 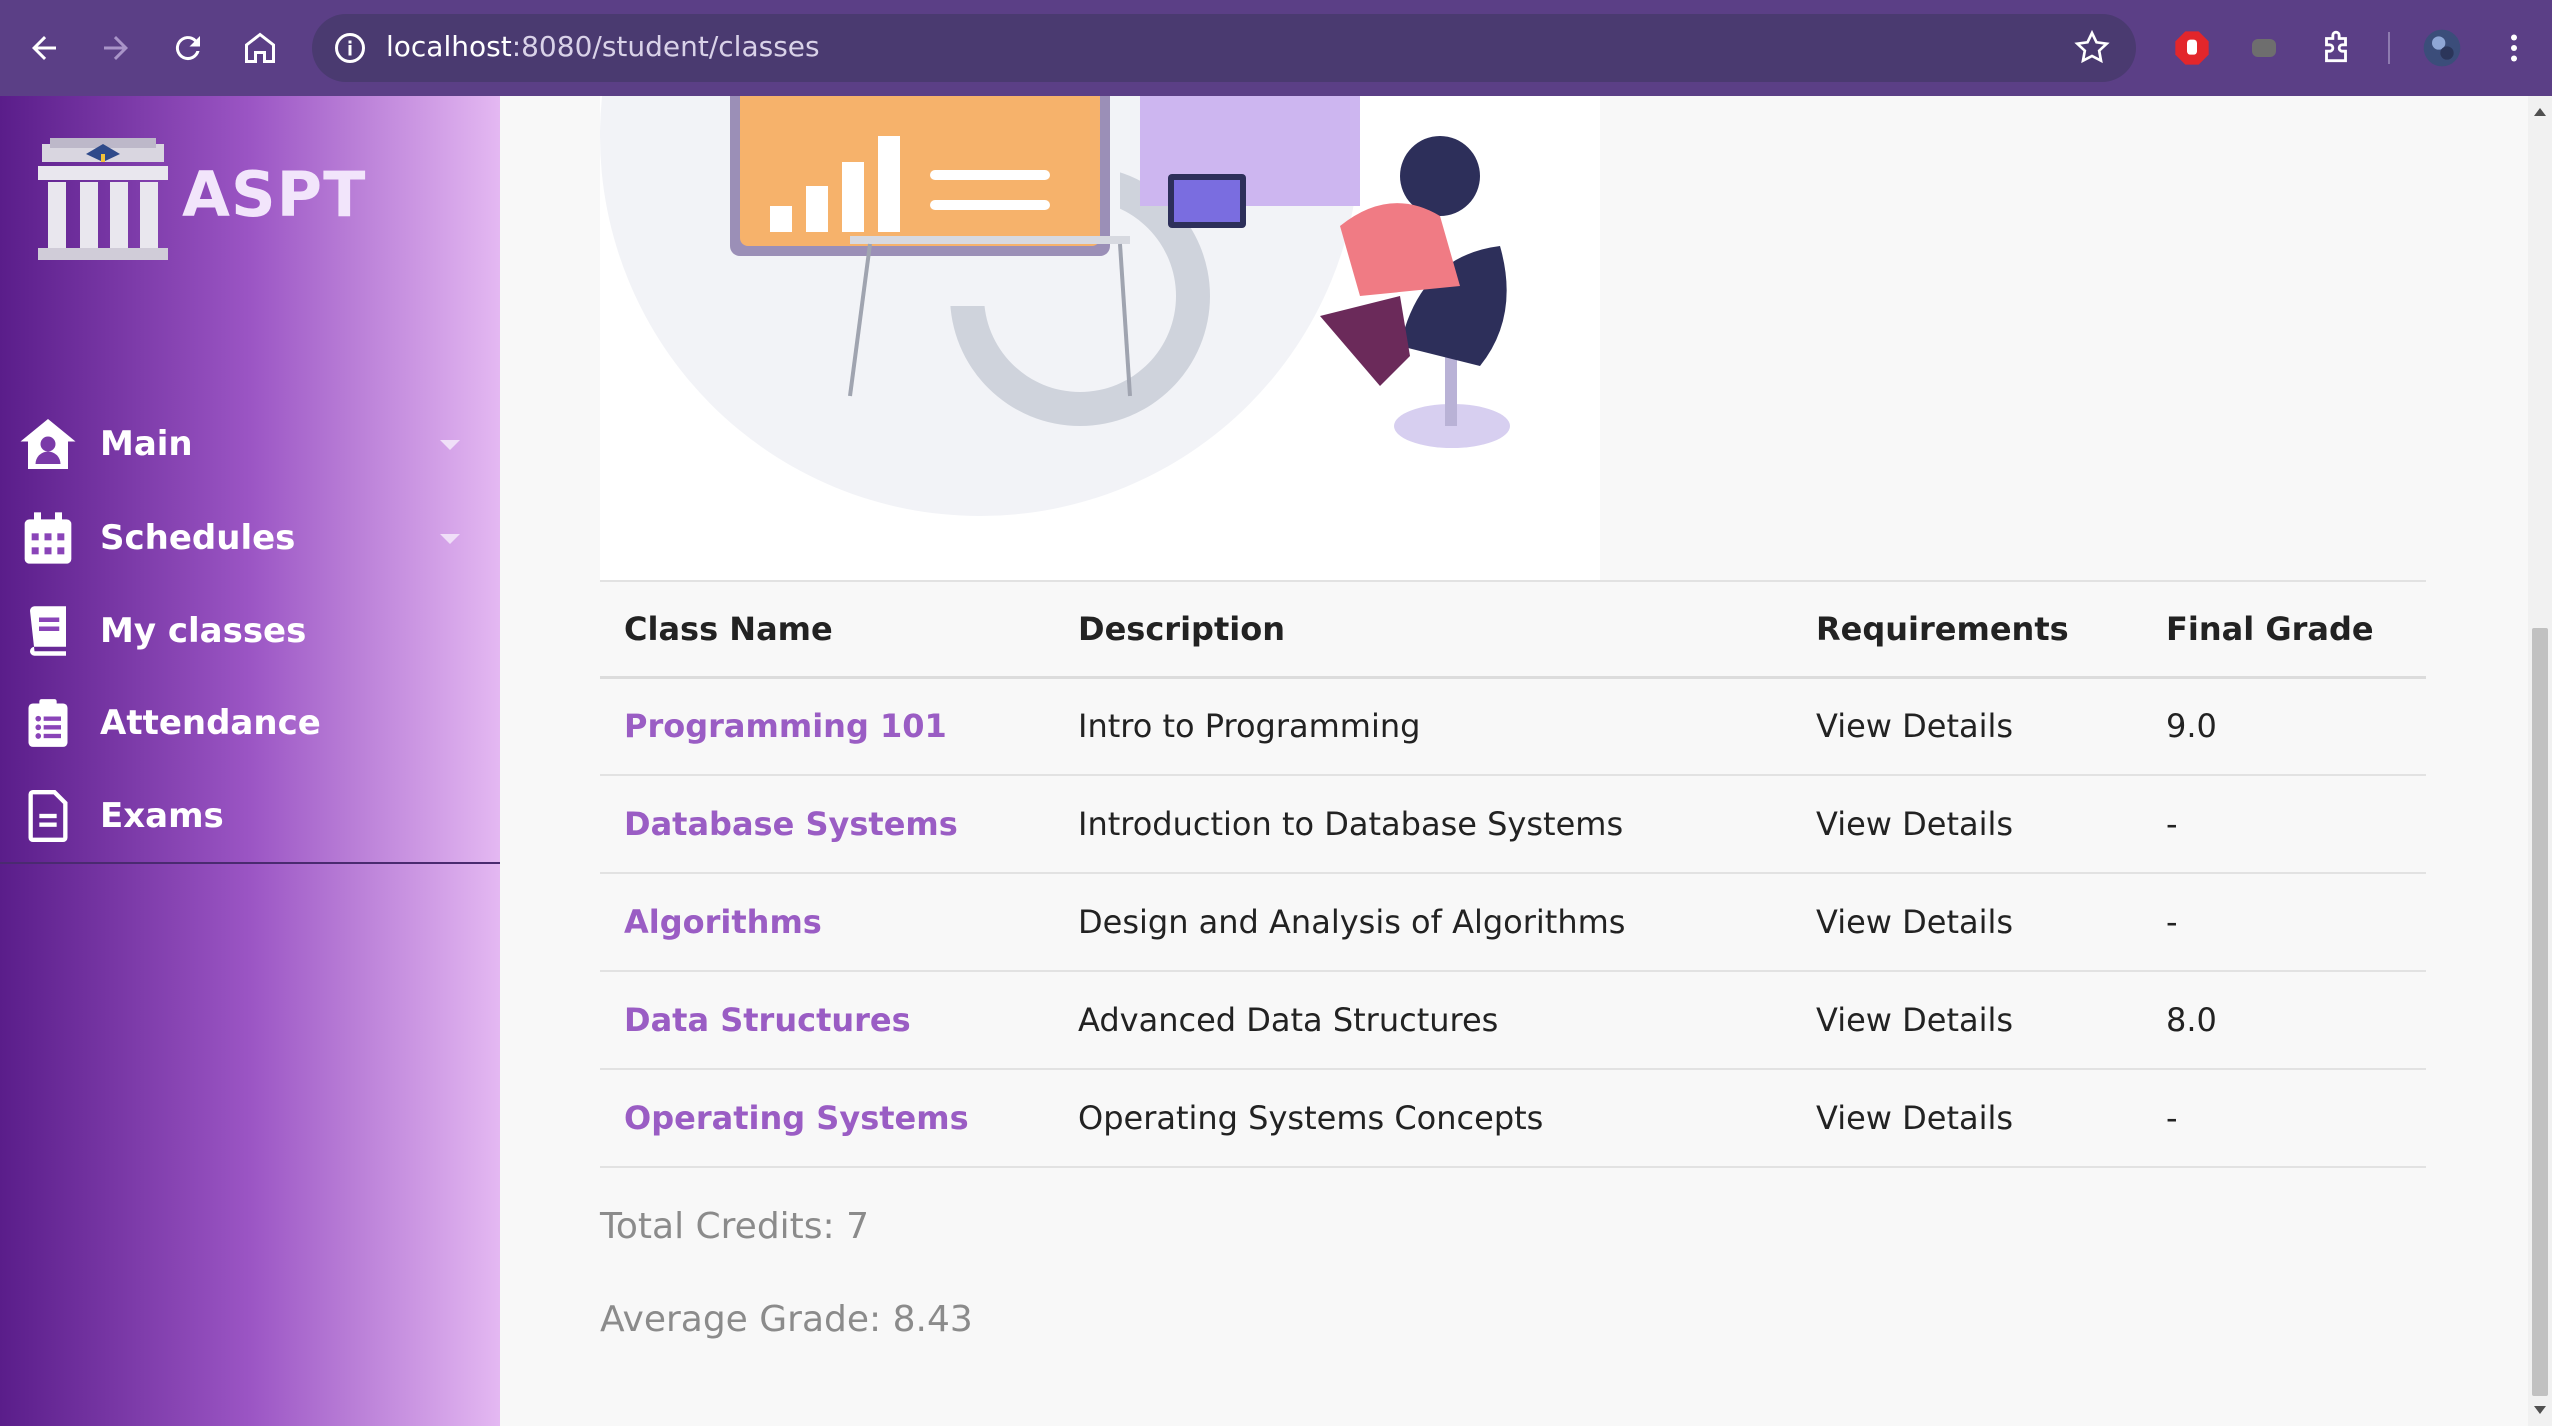 What do you see at coordinates (162, 816) in the screenshot?
I see `sidebar-item-label: Exams` at bounding box center [162, 816].